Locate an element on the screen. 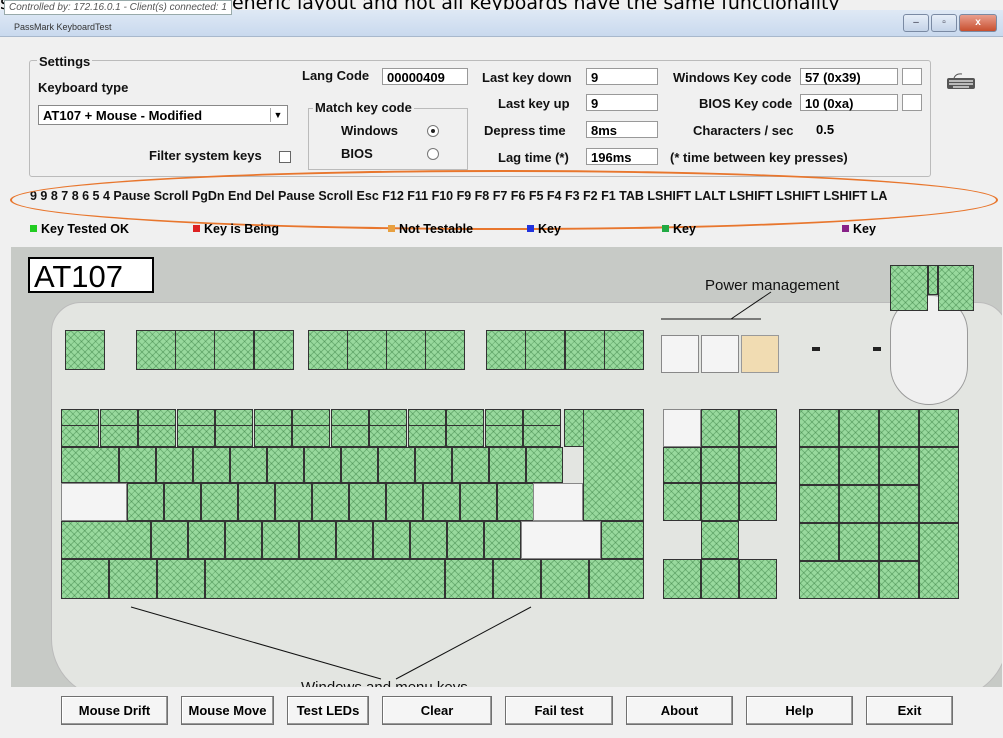 This screenshot has width=1003, height=738. mouse-left-button is located at coordinates (909, 288).